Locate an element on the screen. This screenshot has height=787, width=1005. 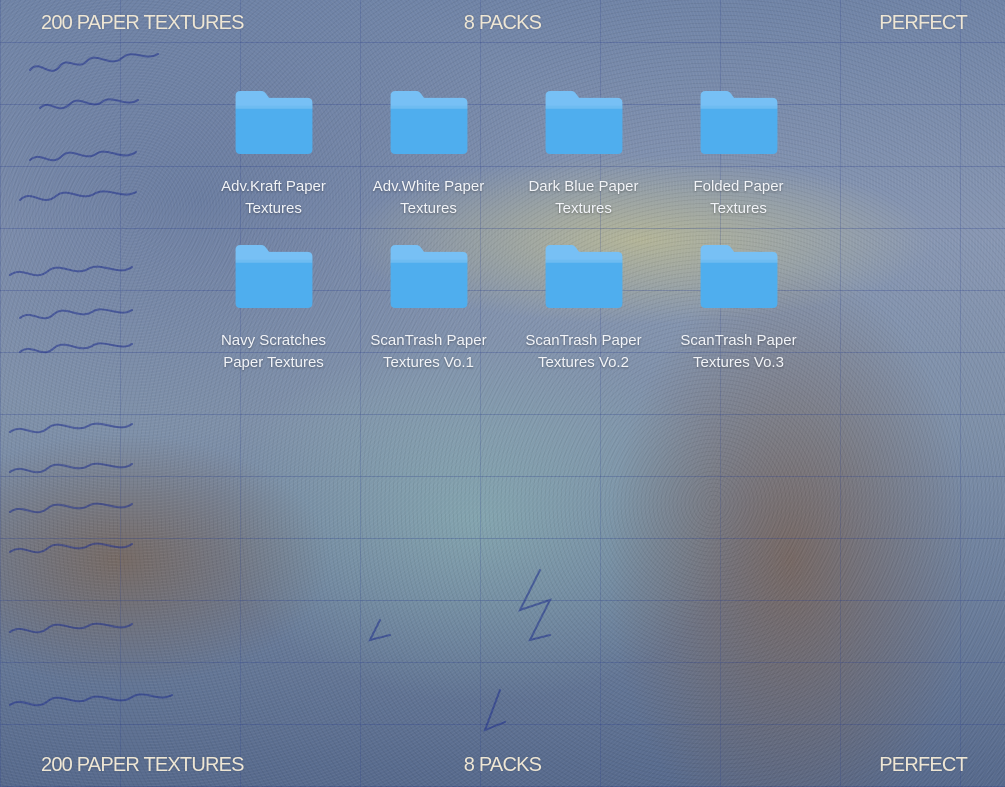
folder-item: ScanTrash Paper Textures Vo.2 is located at coordinates (583, 308).